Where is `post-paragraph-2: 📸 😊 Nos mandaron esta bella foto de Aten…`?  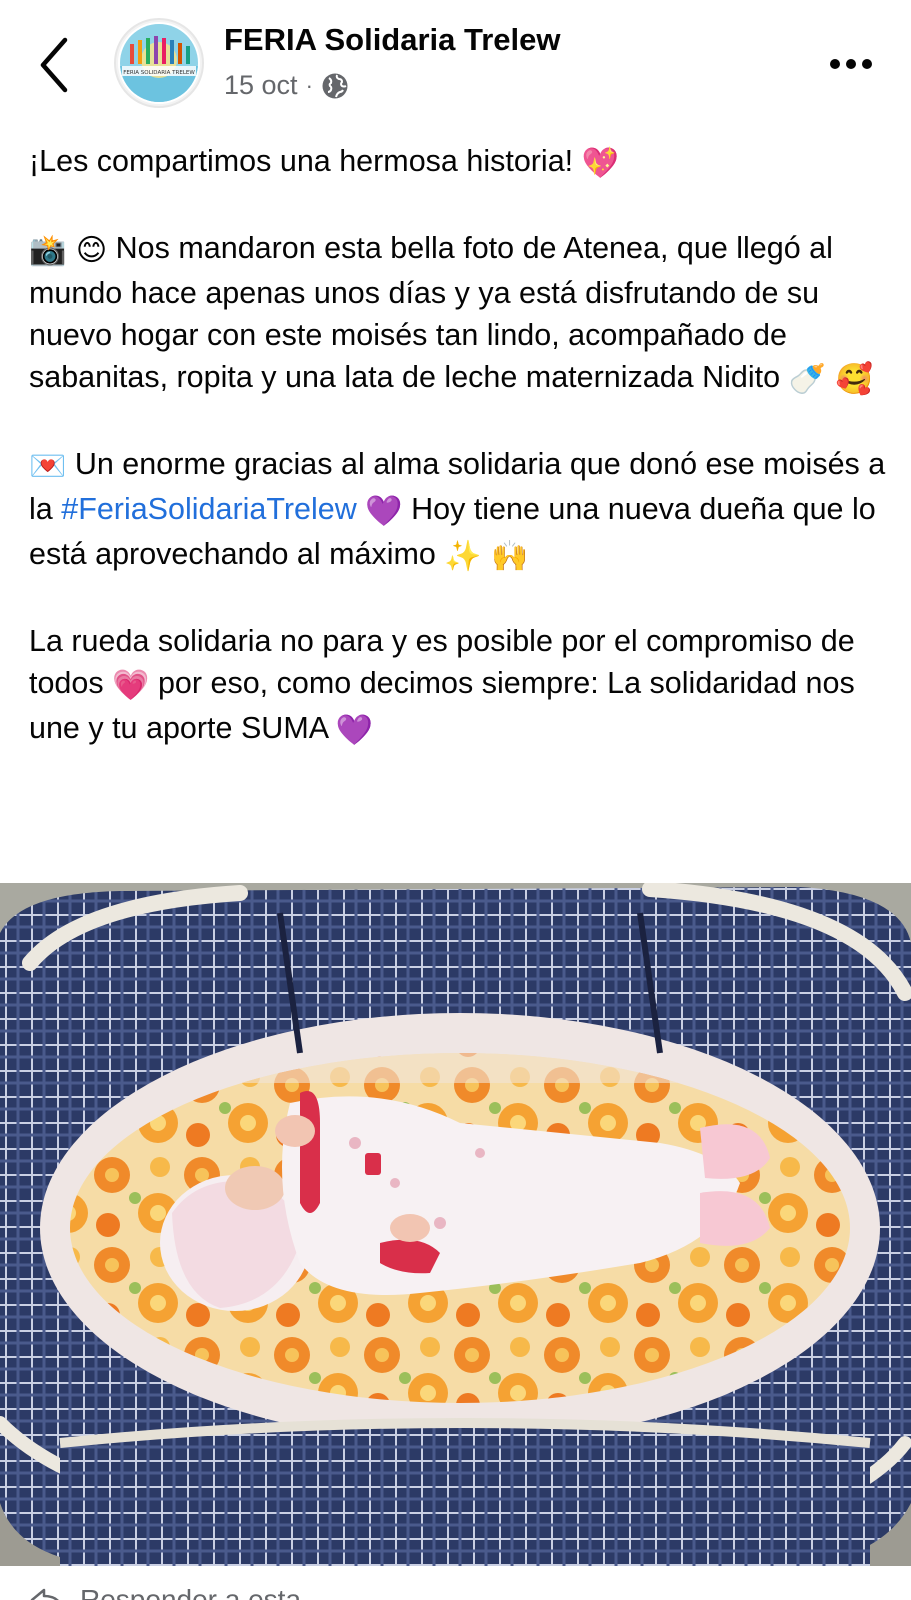 post-paragraph-2: 📸 😊 Nos mandaron esta bella foto de Aten… is located at coordinates (459, 314).